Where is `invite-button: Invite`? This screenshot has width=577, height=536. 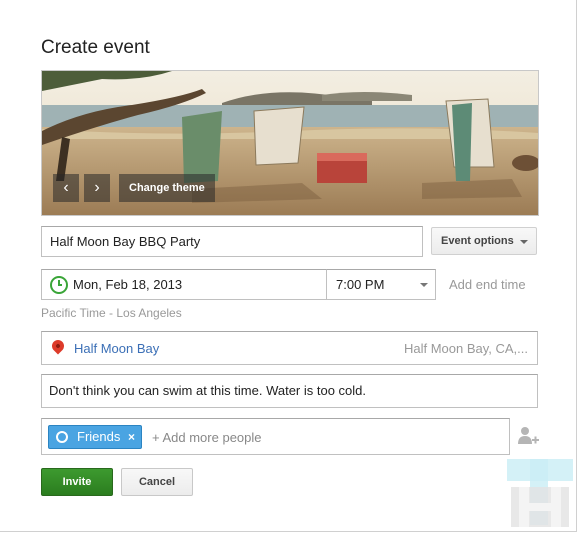 invite-button: Invite is located at coordinates (77, 482).